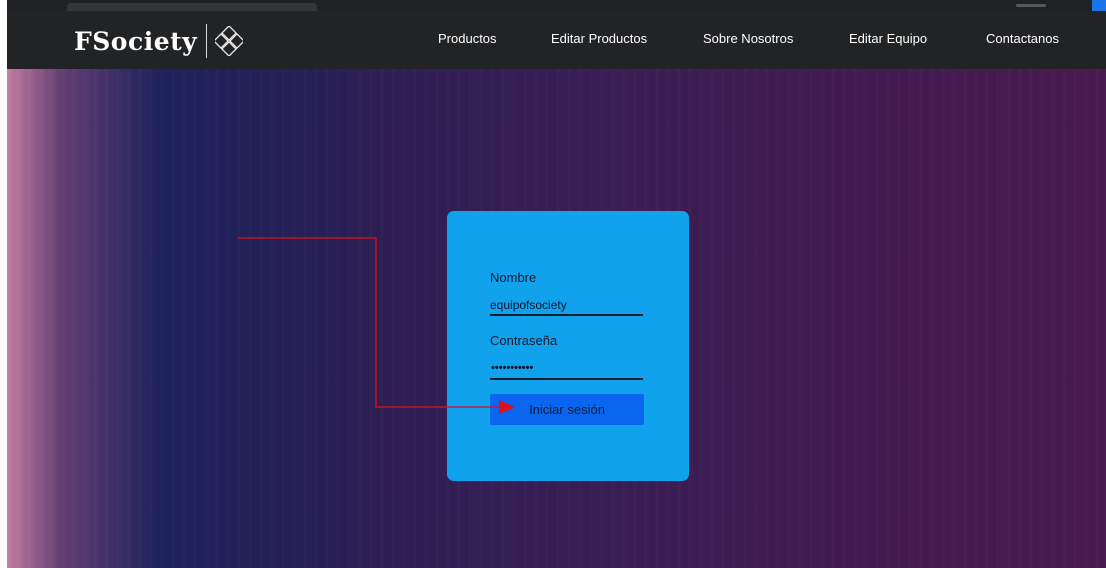 This screenshot has height=568, width=1106. I want to click on browser-toolbar-icons, so click(1031, 5).